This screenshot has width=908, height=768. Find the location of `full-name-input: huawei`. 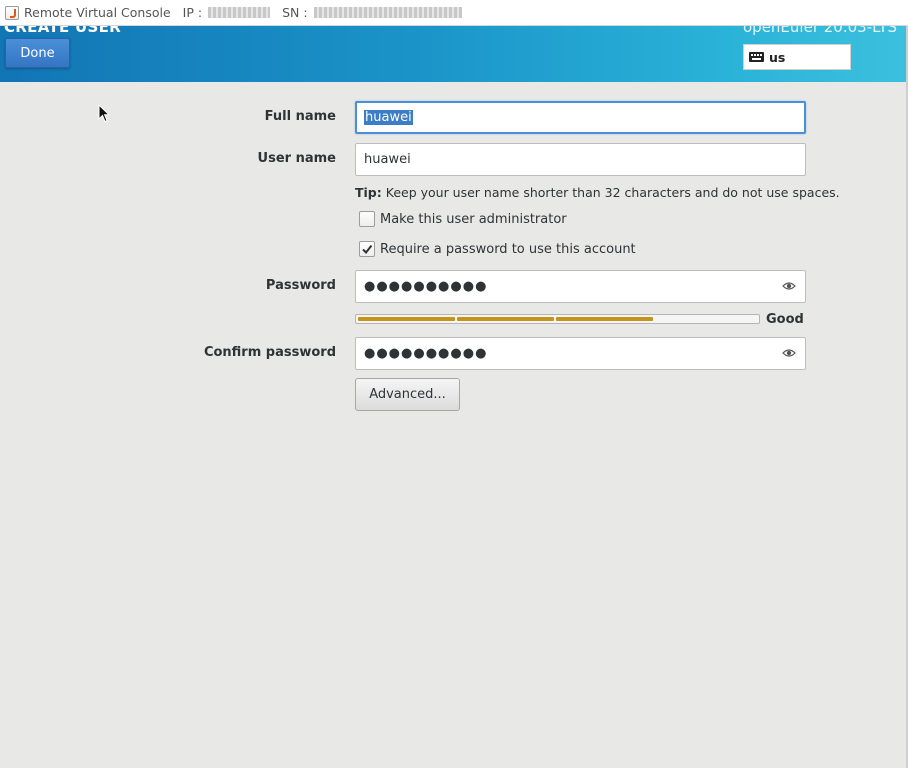

full-name-input: huawei is located at coordinates (580, 117).